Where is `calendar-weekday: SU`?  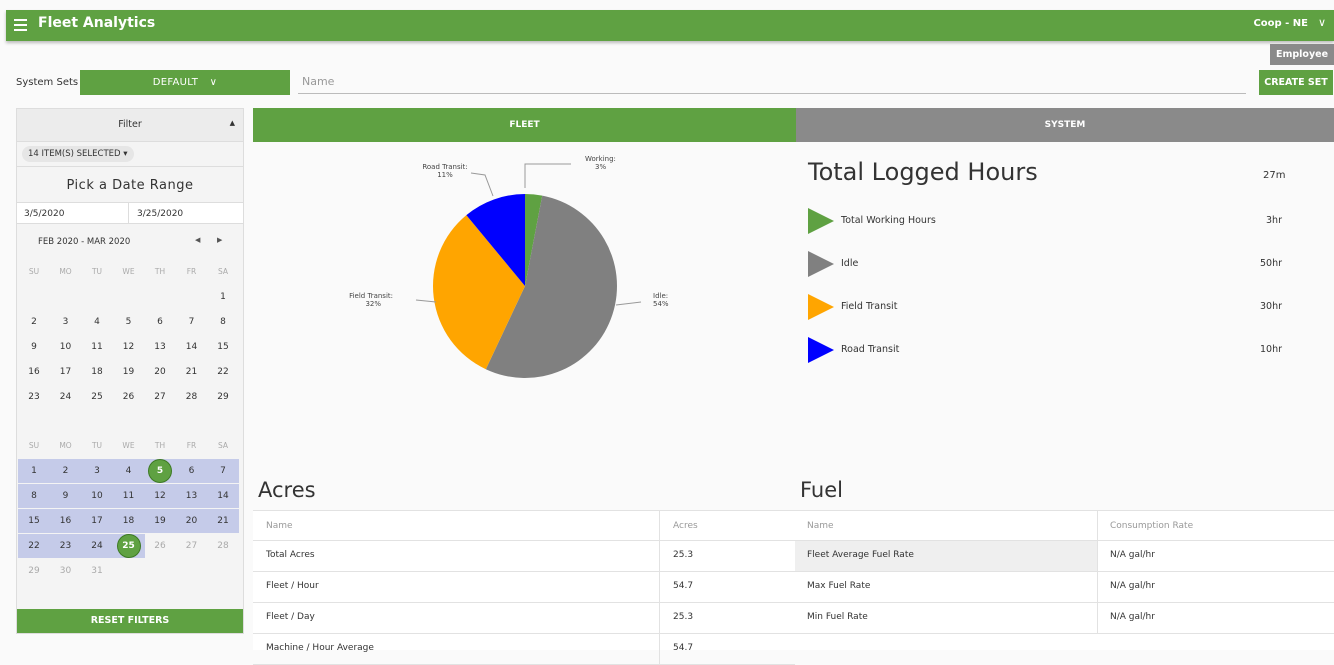 calendar-weekday: SU is located at coordinates (34, 445).